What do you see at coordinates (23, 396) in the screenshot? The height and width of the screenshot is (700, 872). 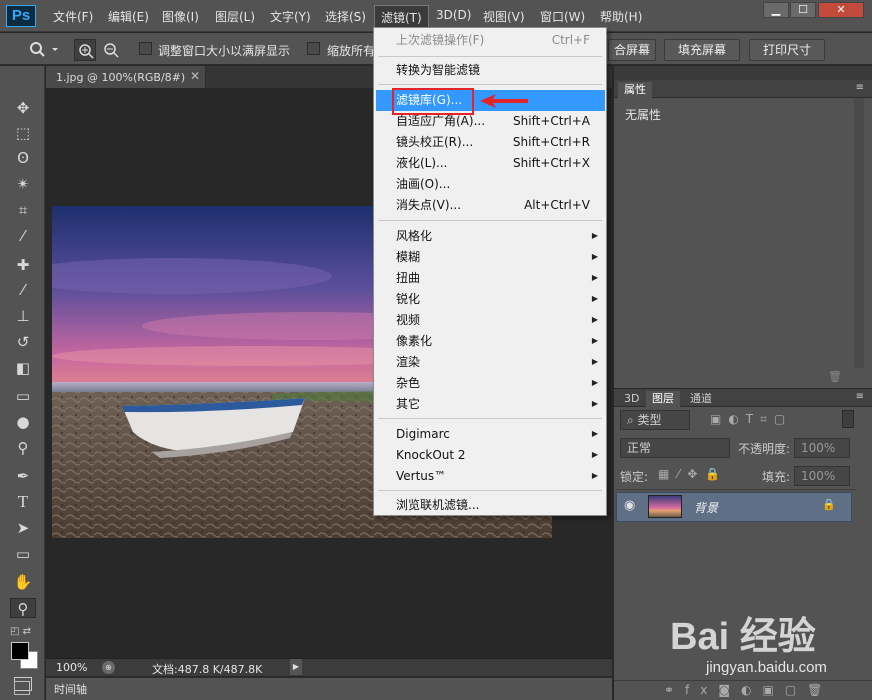 I see `gradient-tool-icon: ▭` at bounding box center [23, 396].